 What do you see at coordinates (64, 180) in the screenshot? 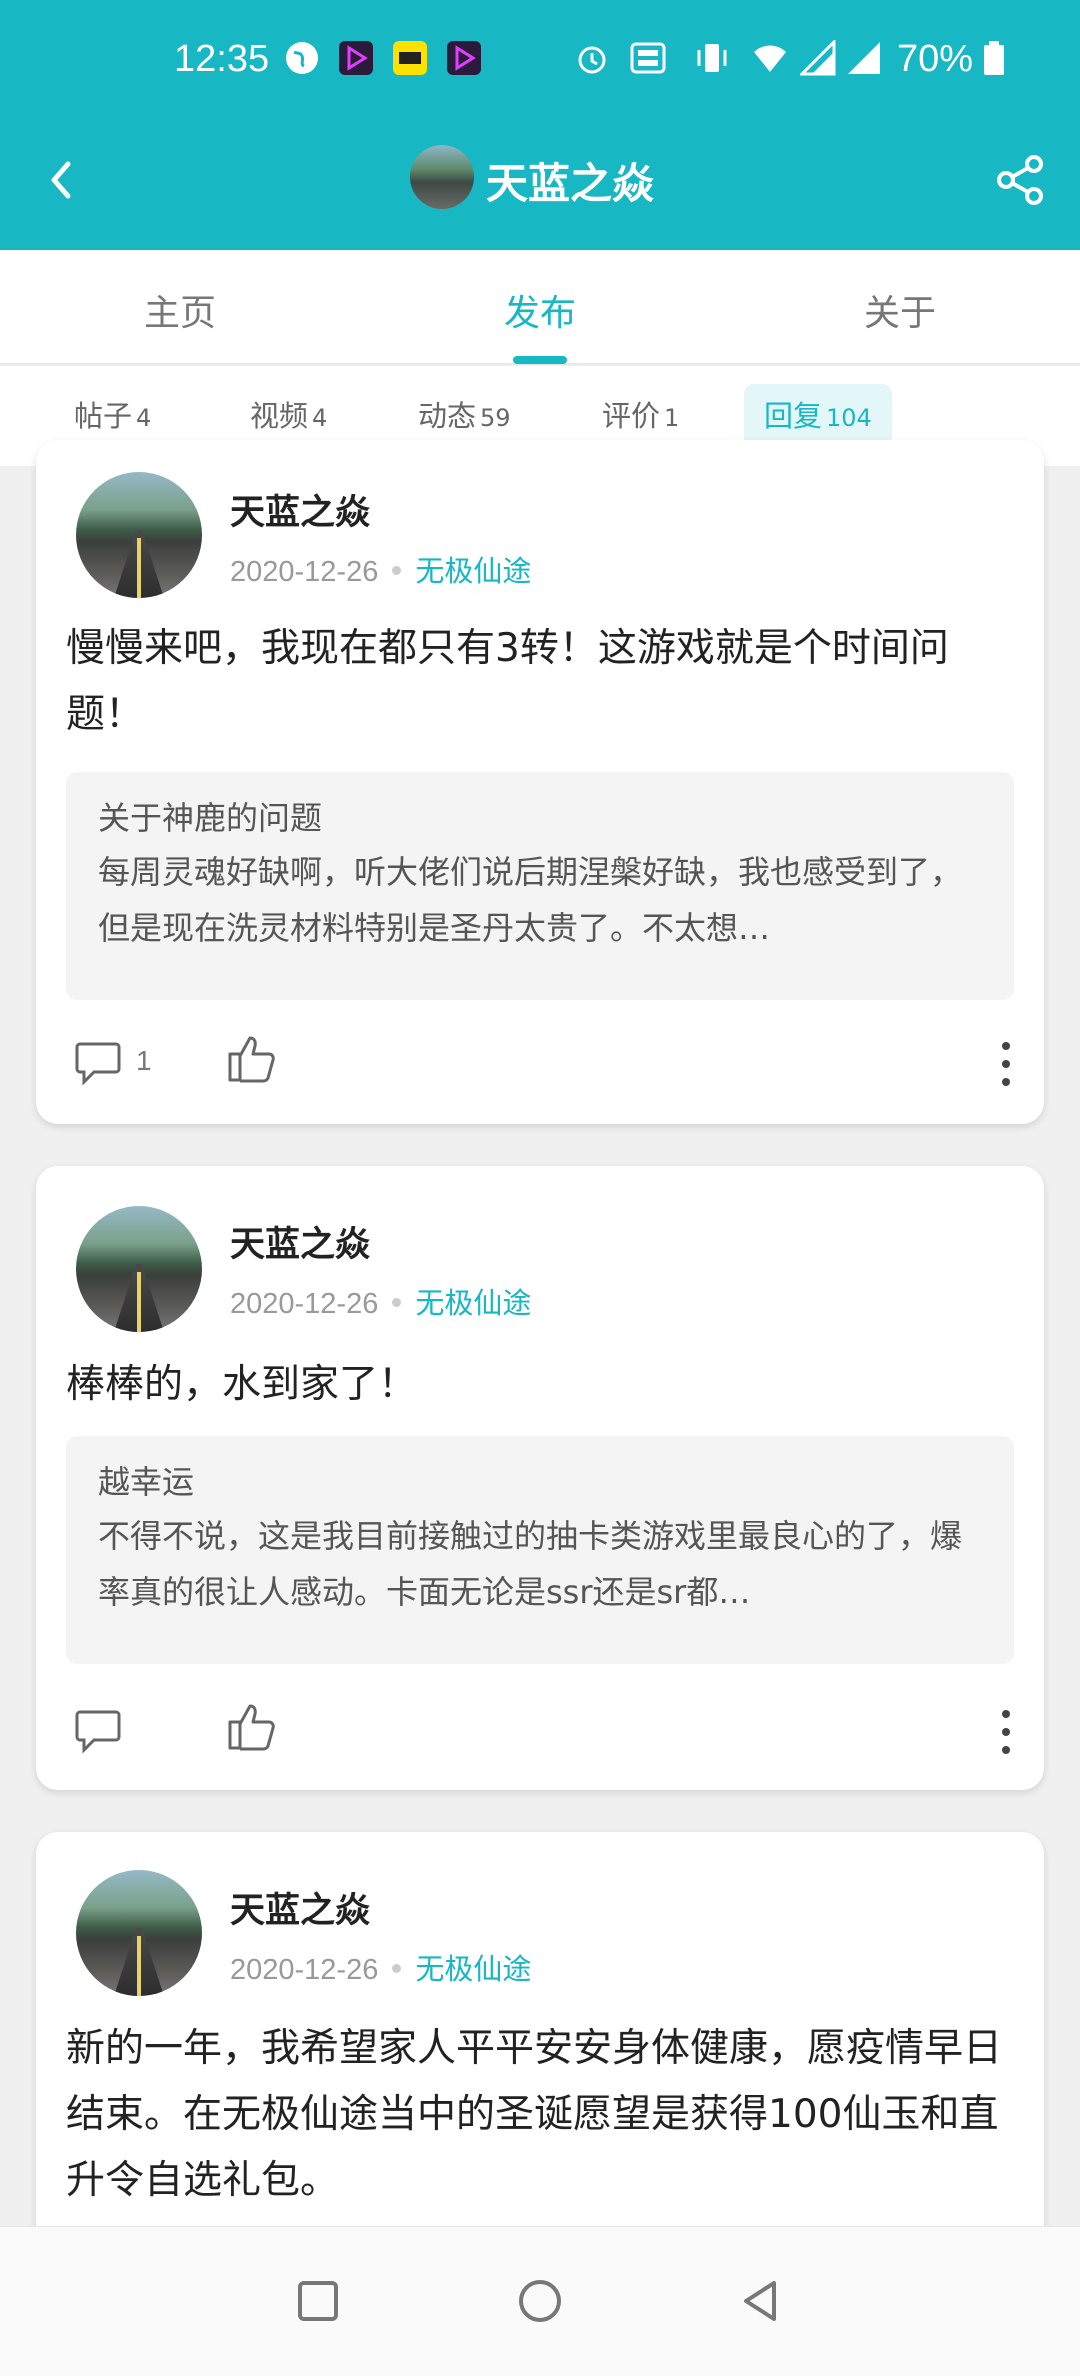
I see `back-arrow-icon` at bounding box center [64, 180].